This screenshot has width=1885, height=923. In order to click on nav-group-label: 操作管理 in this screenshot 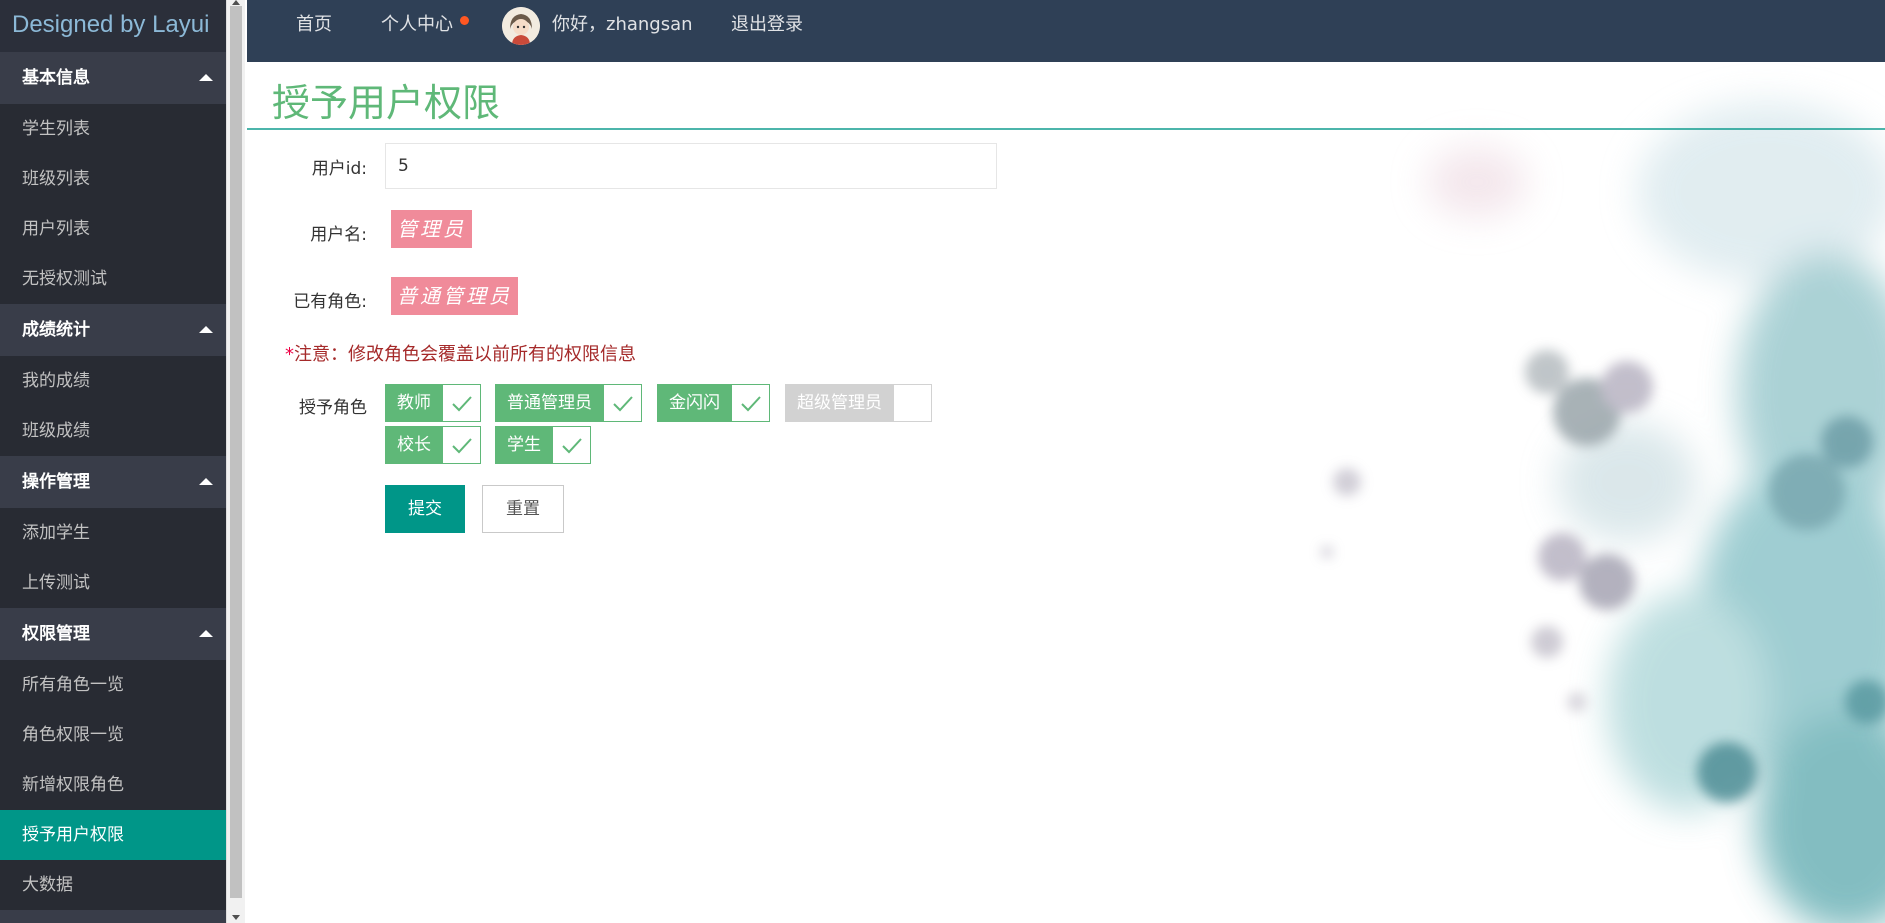, I will do `click(56, 482)`.